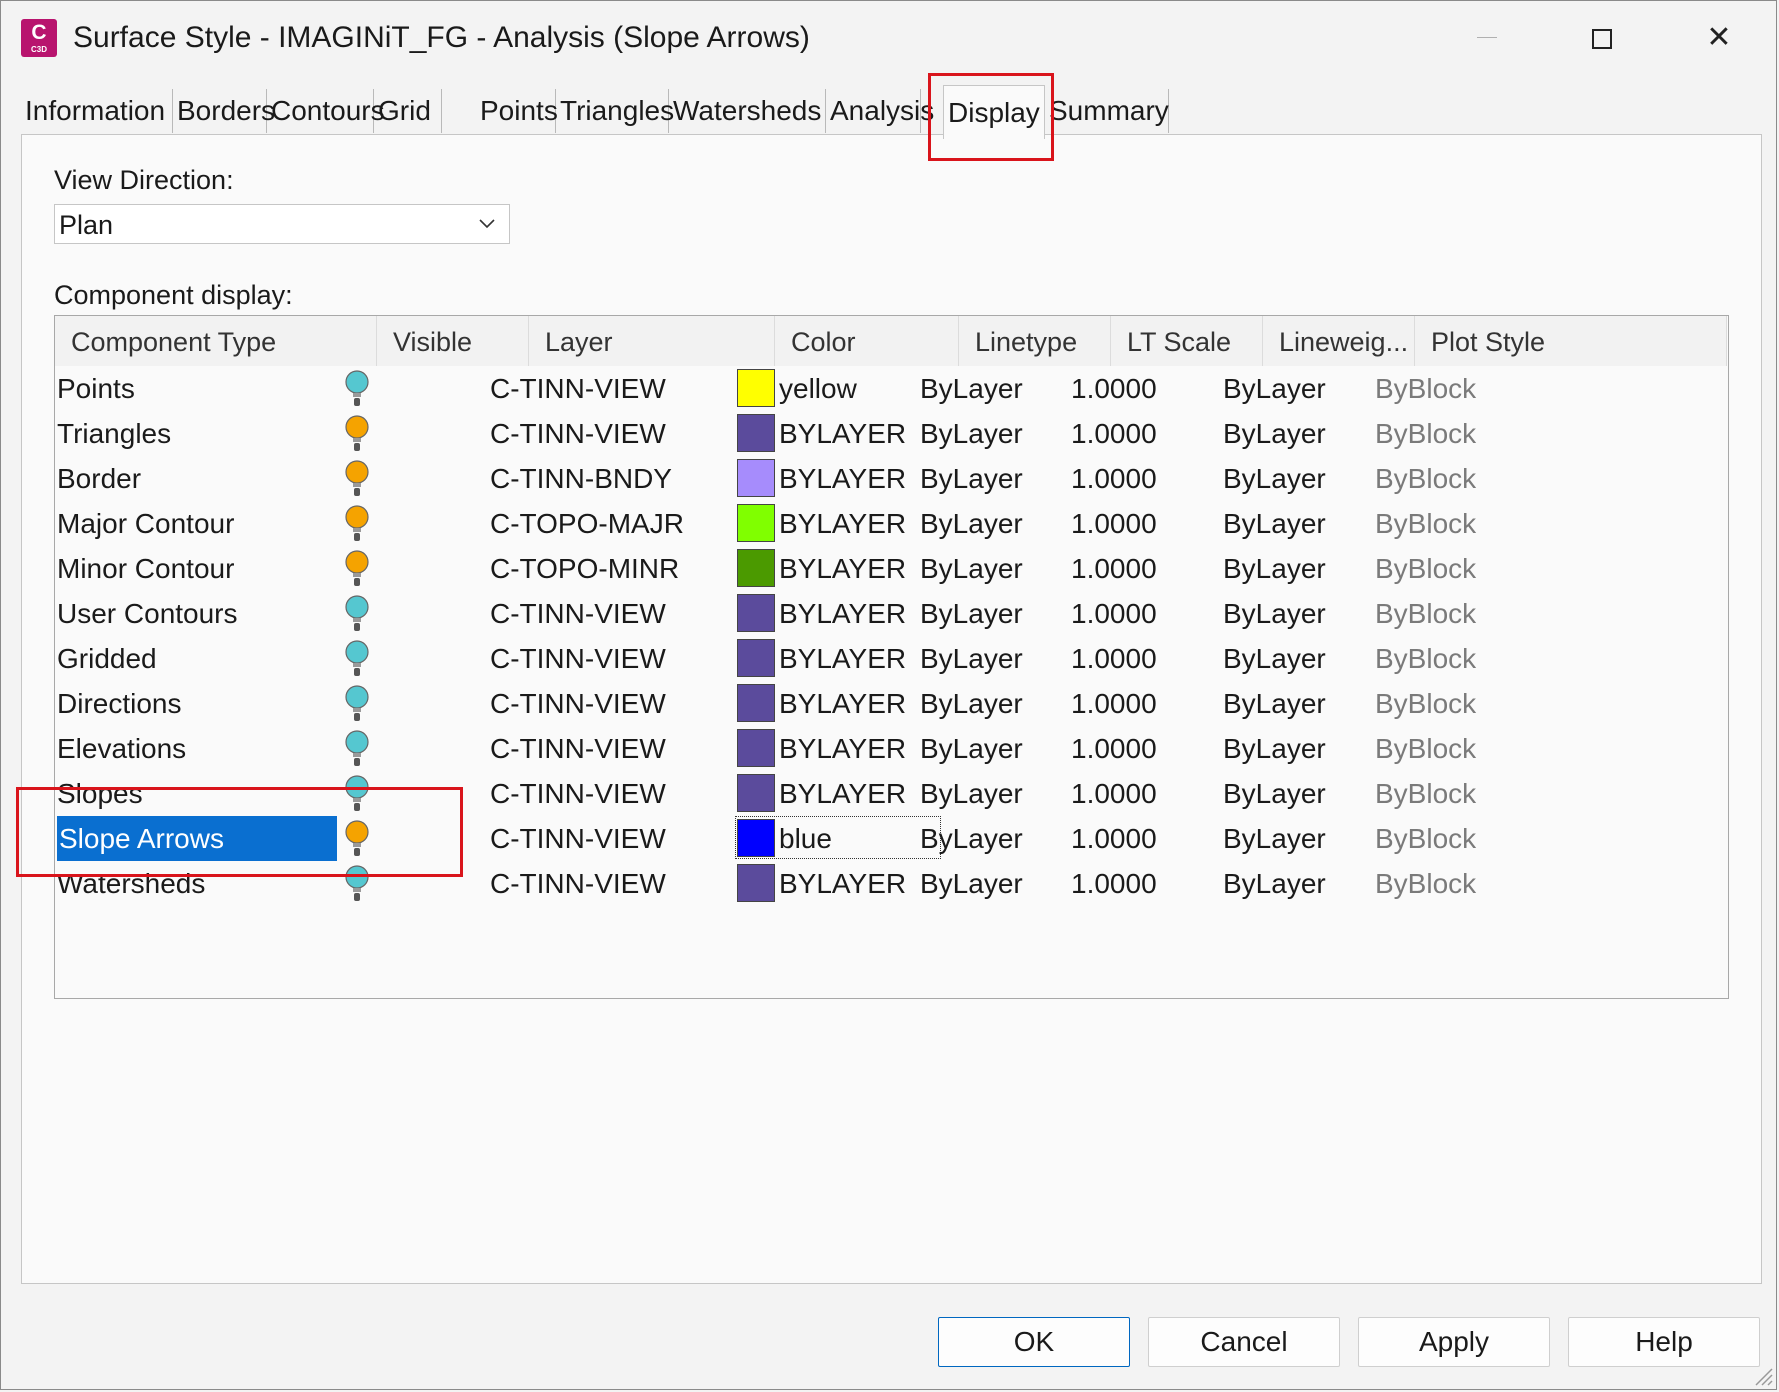 The image size is (1779, 1392). Describe the element at coordinates (1571, 341) in the screenshot. I see `col-plot-style: Plot Style` at that location.